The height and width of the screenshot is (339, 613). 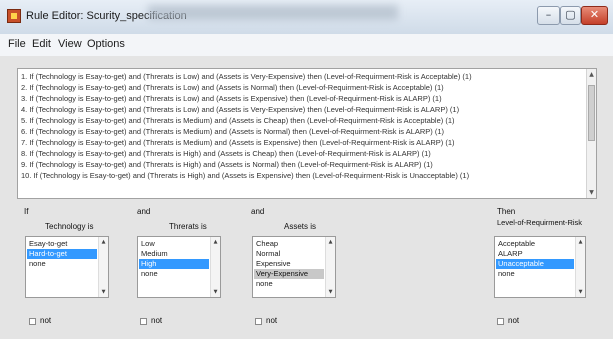 I want to click on blurred-background-text, so click(x=273, y=12).